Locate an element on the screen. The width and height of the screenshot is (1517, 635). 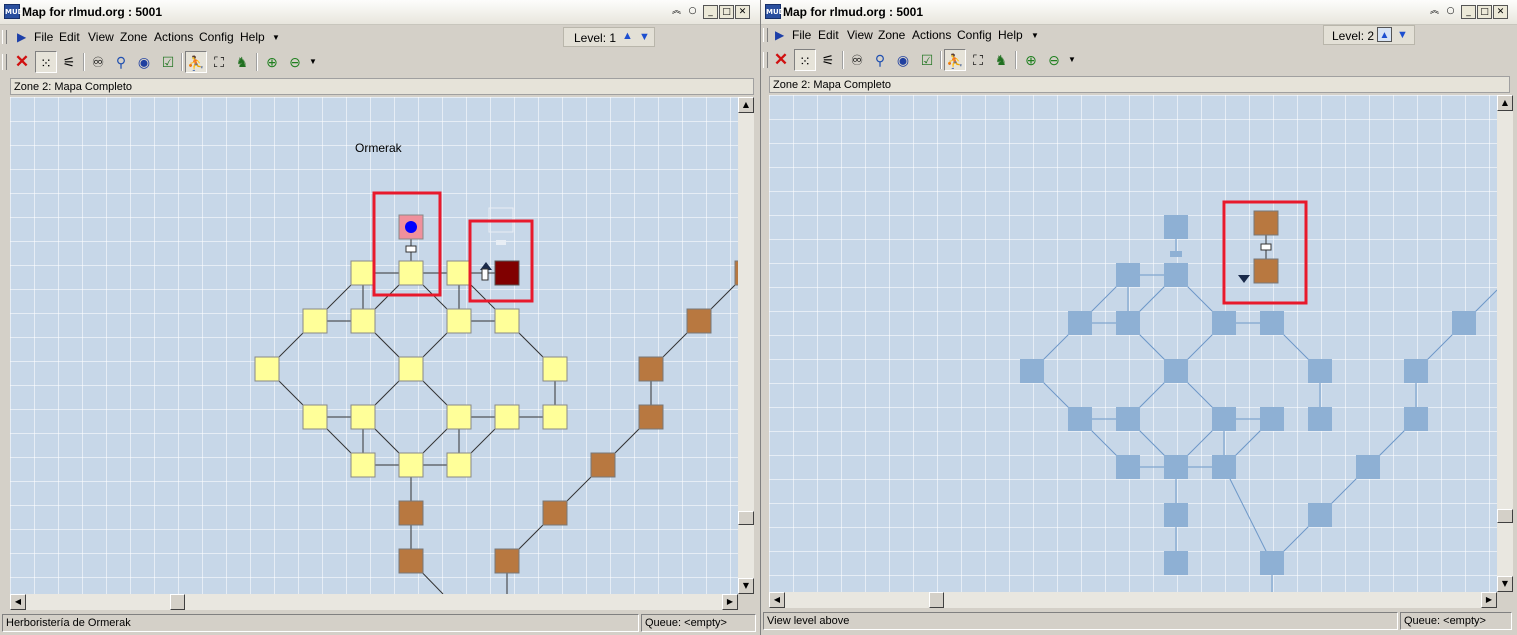
toolbar-grip is located at coordinates (4, 62).